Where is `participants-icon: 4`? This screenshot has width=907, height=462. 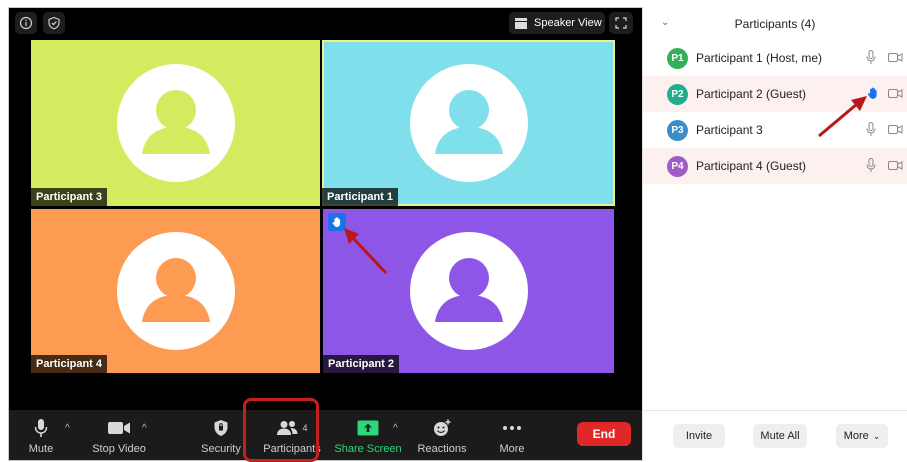
participants-icon: 4 is located at coordinates (292, 428).